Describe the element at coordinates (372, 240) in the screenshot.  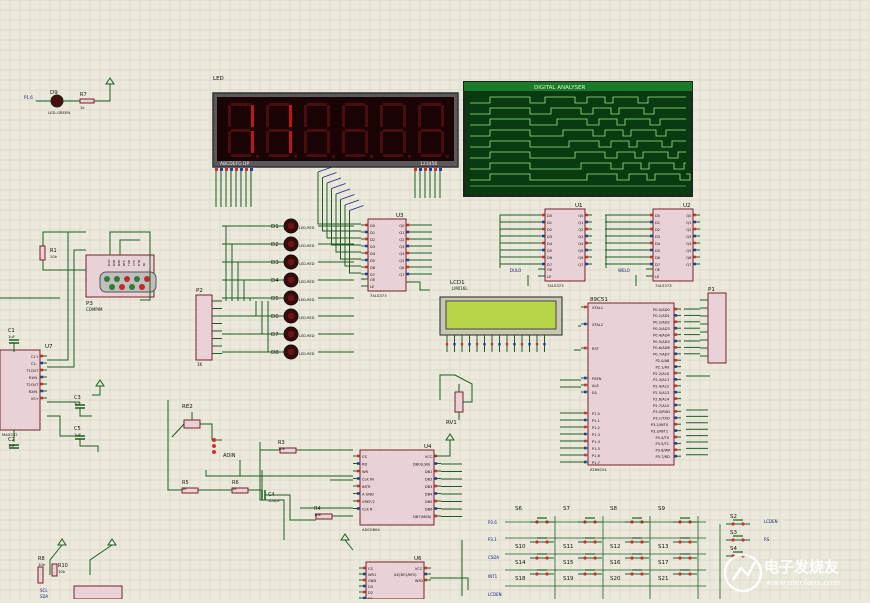
I see `pin-label: D2` at that location.